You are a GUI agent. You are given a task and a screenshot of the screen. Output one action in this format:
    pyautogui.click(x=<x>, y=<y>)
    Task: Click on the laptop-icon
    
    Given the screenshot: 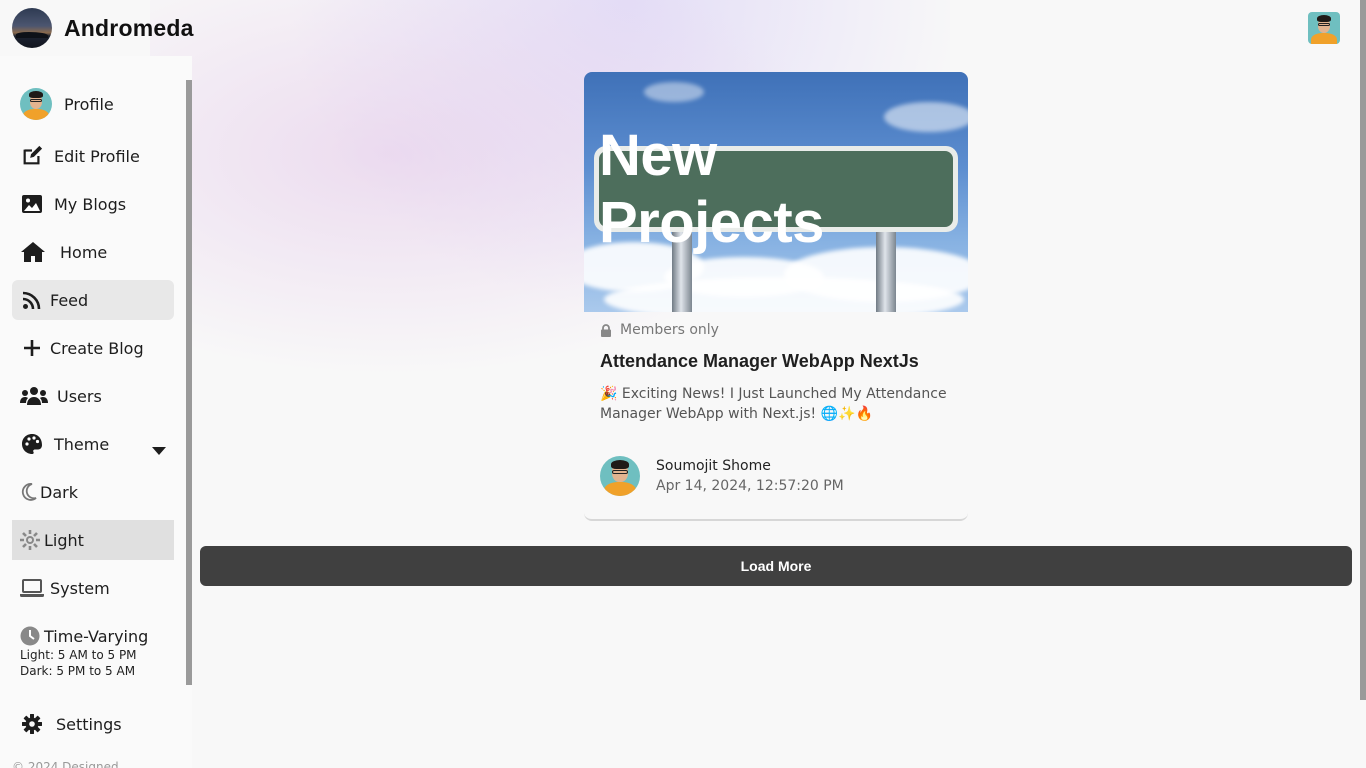 What is the action you would take?
    pyautogui.click(x=32, y=588)
    